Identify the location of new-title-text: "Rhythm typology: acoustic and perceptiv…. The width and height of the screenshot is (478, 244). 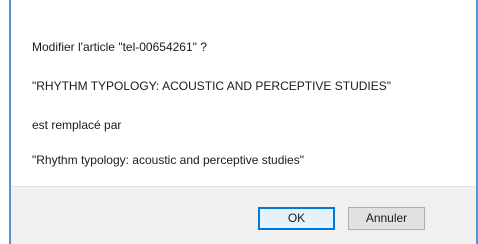
(168, 160).